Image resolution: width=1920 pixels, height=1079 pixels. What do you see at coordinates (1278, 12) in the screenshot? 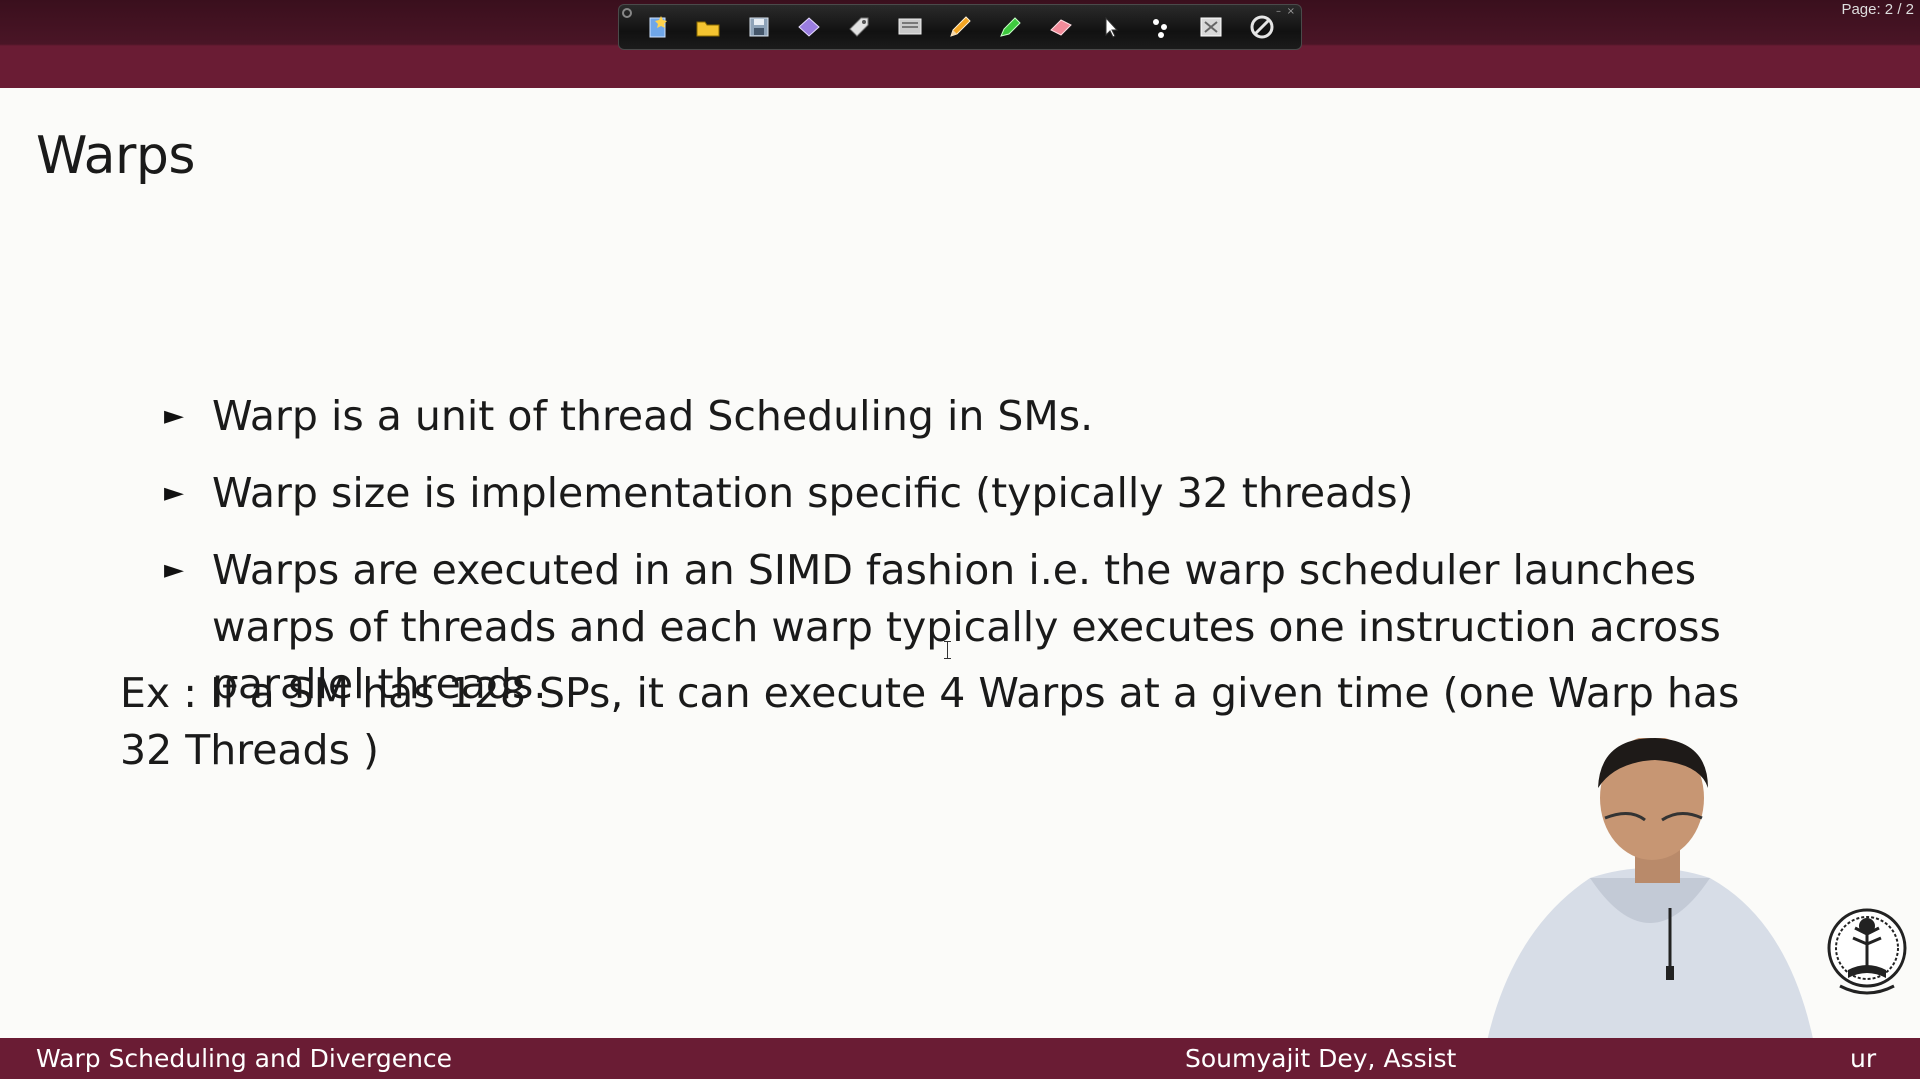
I see `toolbar-minimize-button: –` at bounding box center [1278, 12].